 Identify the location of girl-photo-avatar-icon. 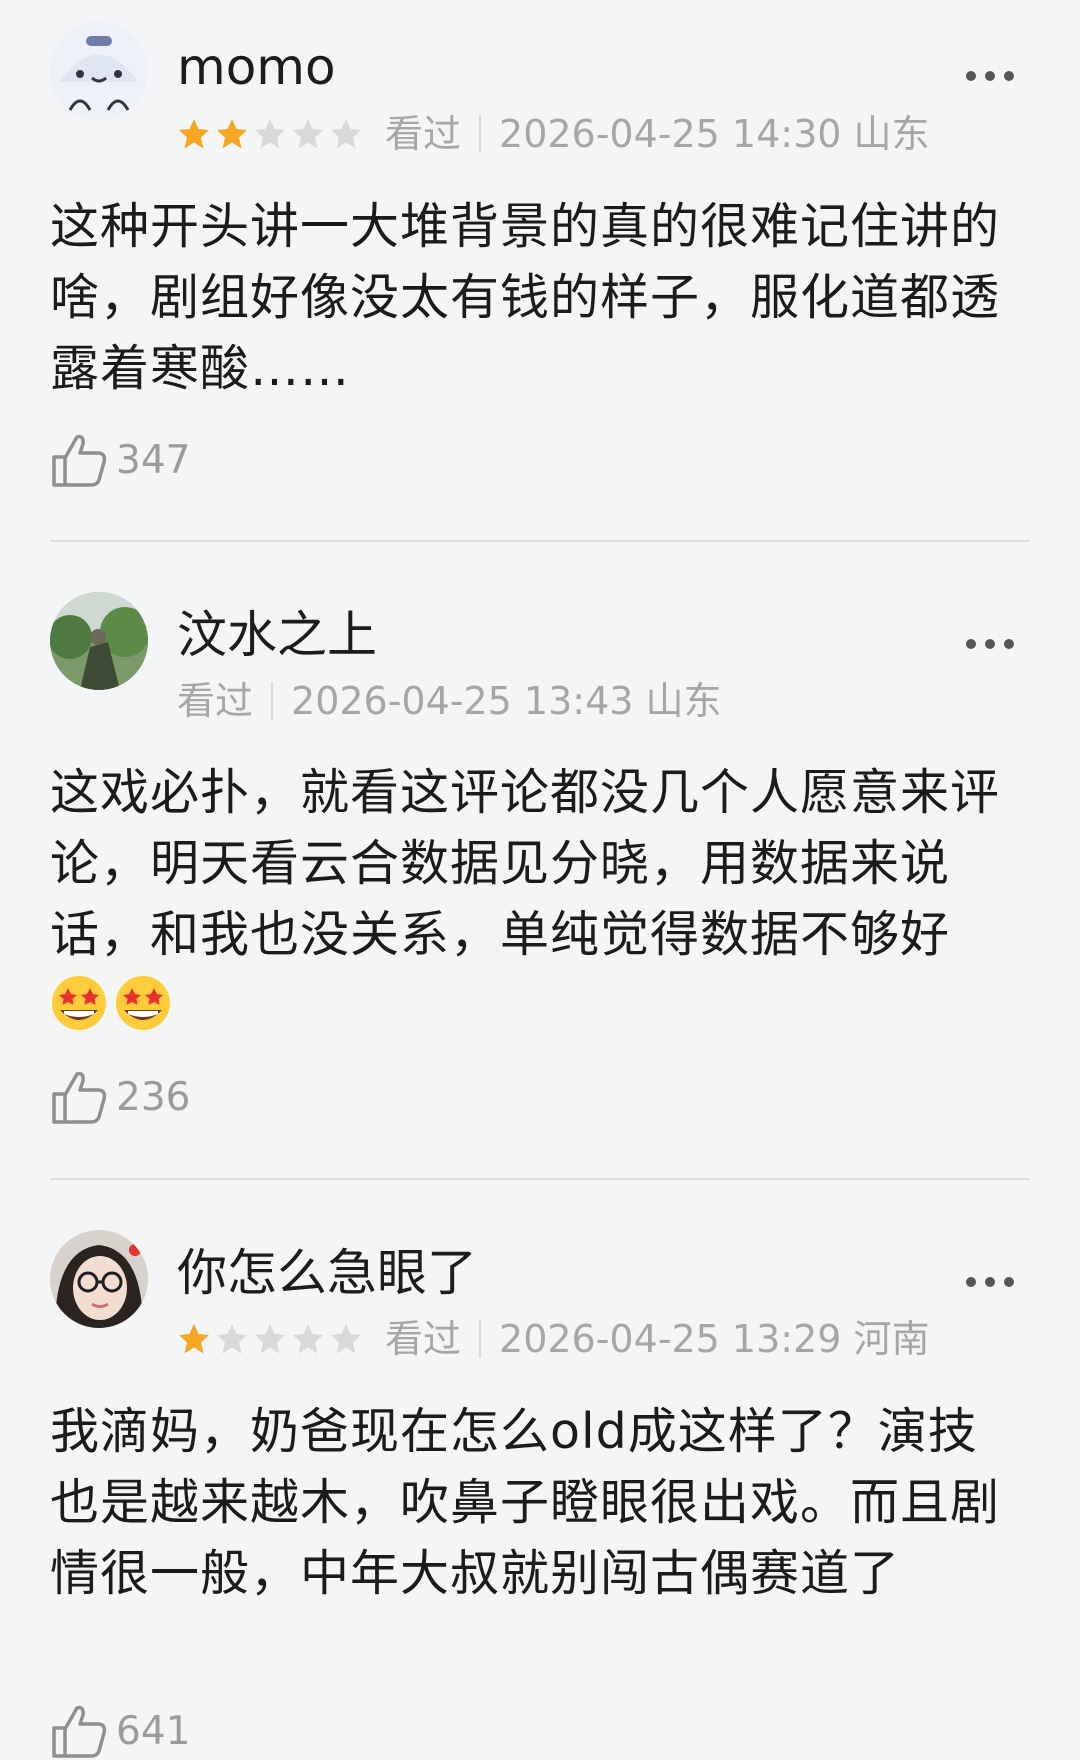
(99, 1279).